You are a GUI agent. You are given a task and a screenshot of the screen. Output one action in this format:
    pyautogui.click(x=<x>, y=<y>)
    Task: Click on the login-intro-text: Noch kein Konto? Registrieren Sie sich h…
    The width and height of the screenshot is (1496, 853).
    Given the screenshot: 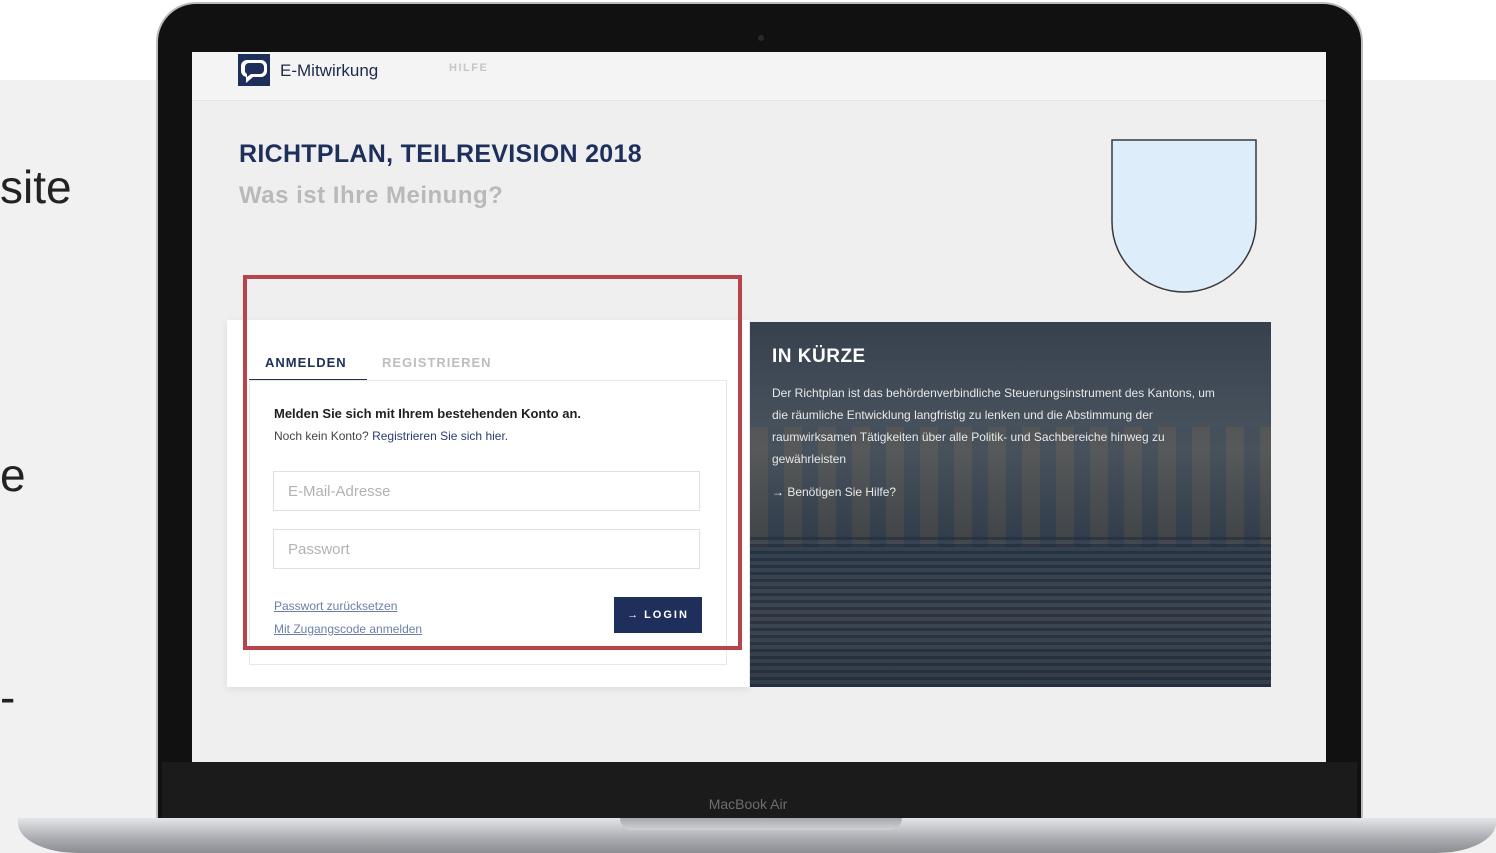 What is the action you would take?
    pyautogui.click(x=391, y=436)
    